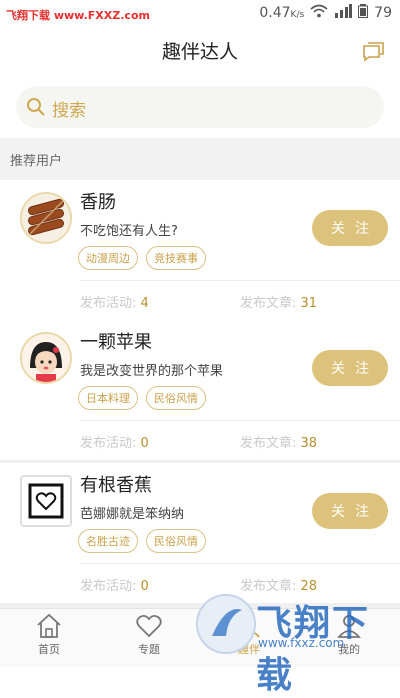  What do you see at coordinates (301, 643) in the screenshot?
I see `watermark-url: www.fxxz.com` at bounding box center [301, 643].